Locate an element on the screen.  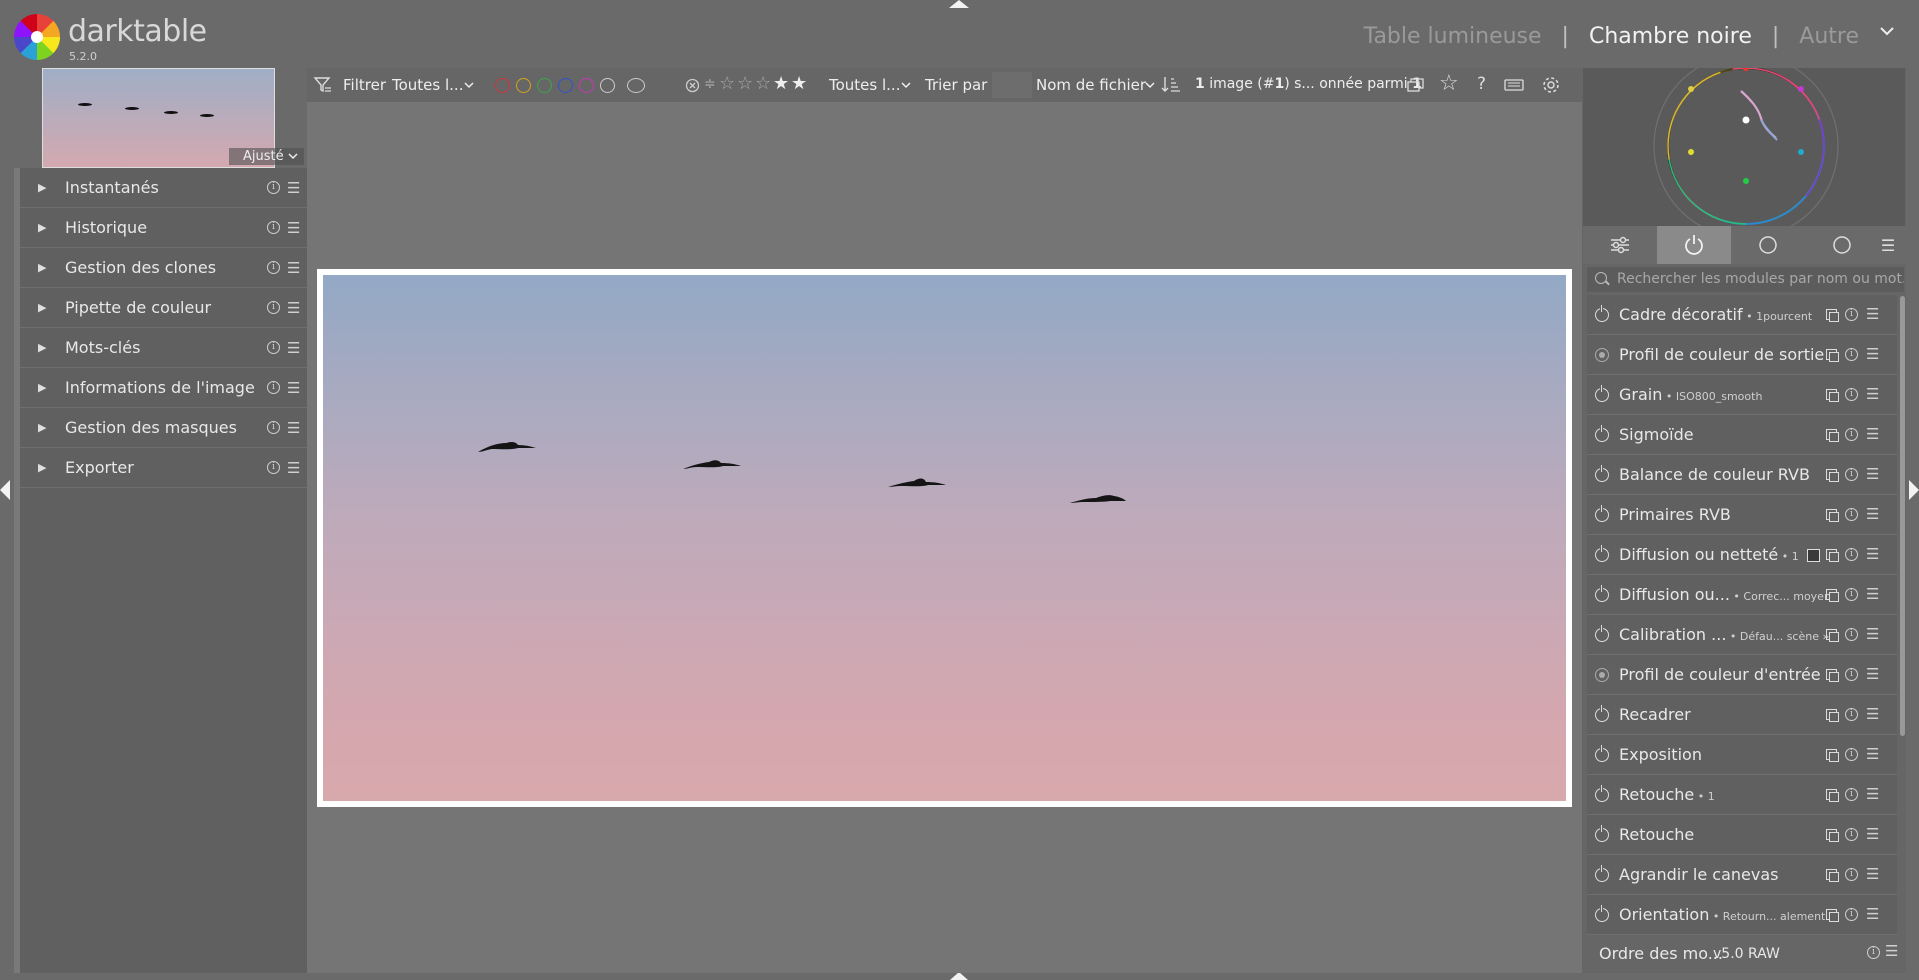
left-module-row: ▶ Gestion des masques i ☰ is located at coordinates (163, 428).